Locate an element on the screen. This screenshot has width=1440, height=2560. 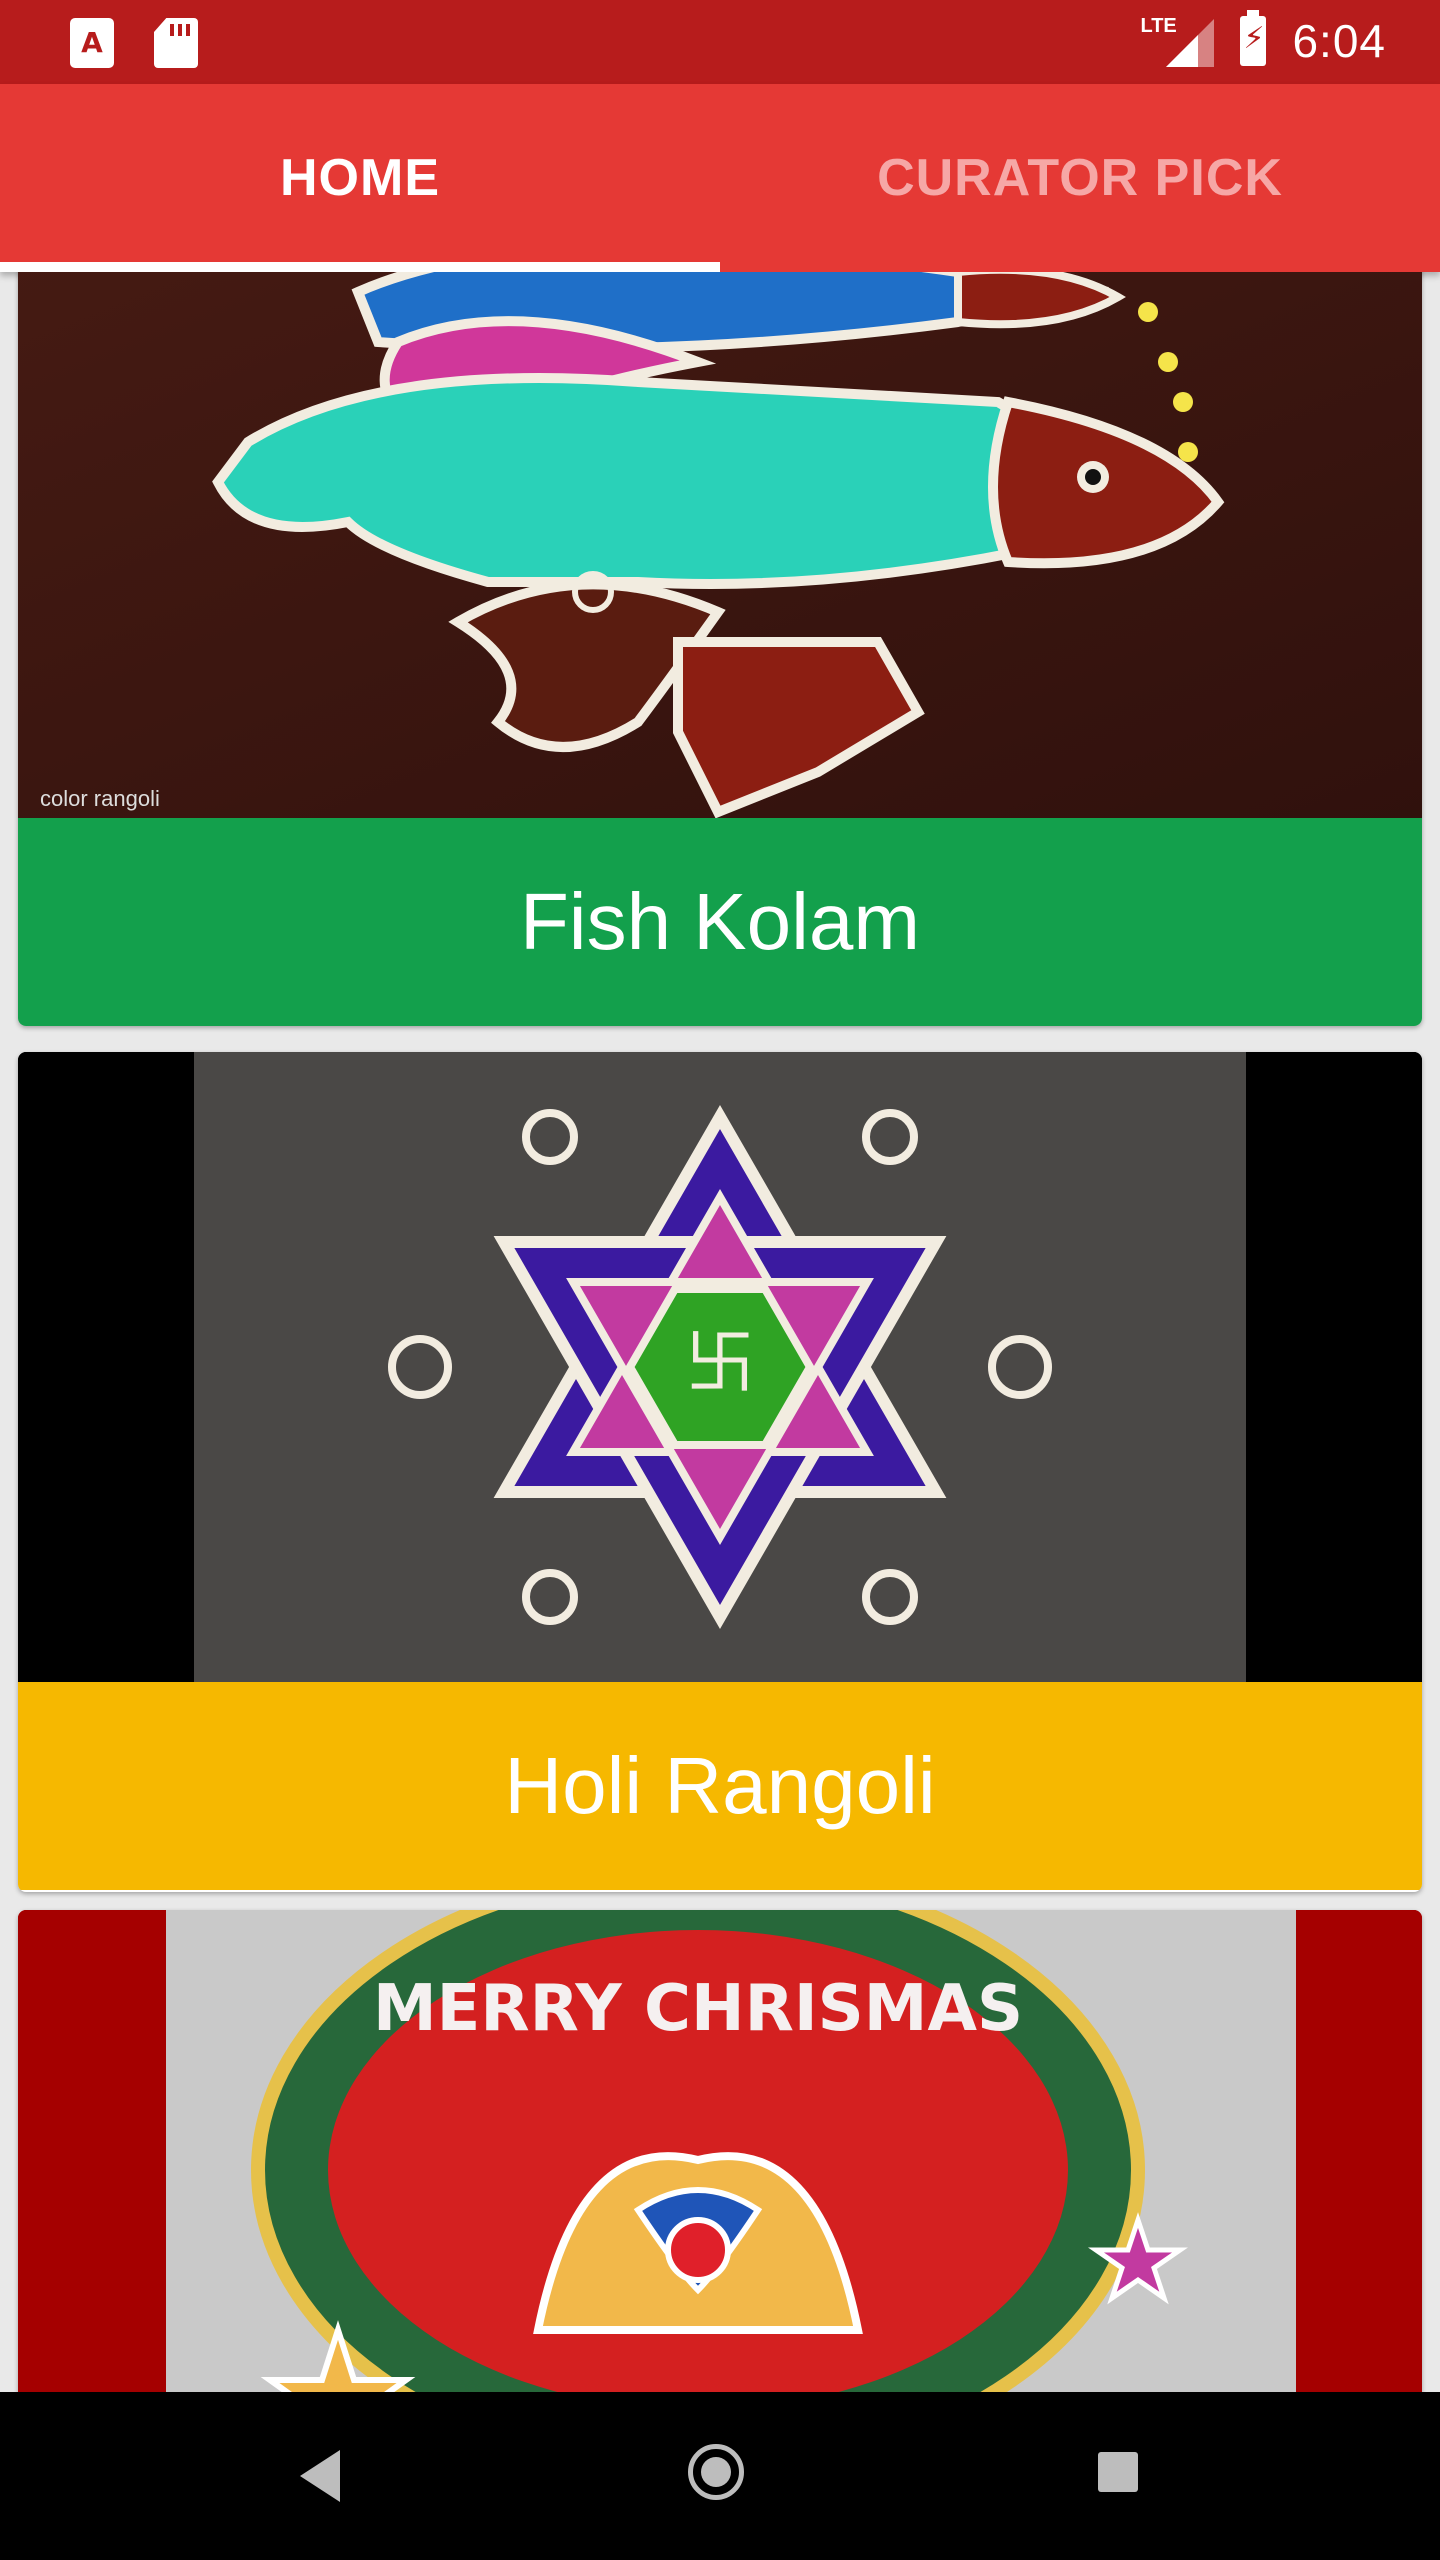
text-app-icon: A is located at coordinates (92, 43).